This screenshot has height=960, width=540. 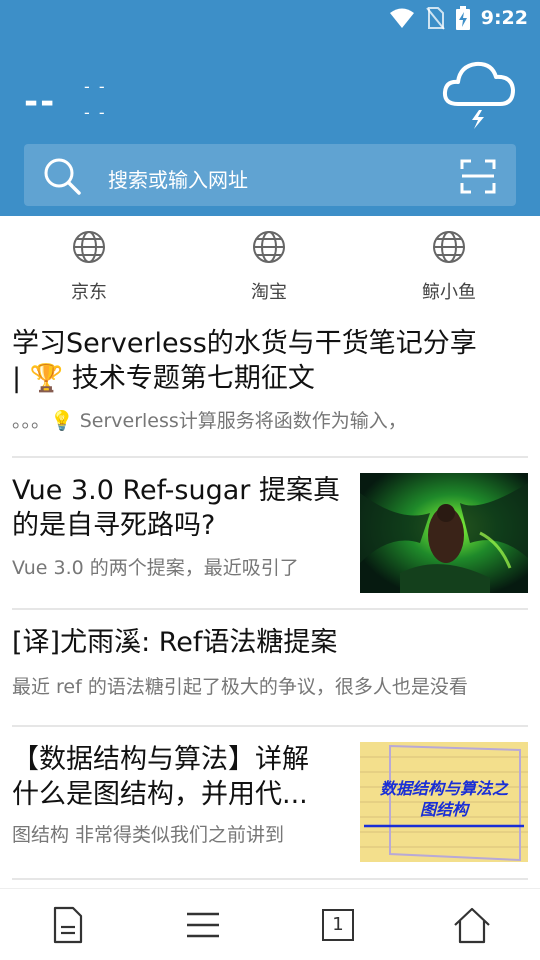 I want to click on article-title-line: 【数据结构与算法】详解, so click(x=160, y=759).